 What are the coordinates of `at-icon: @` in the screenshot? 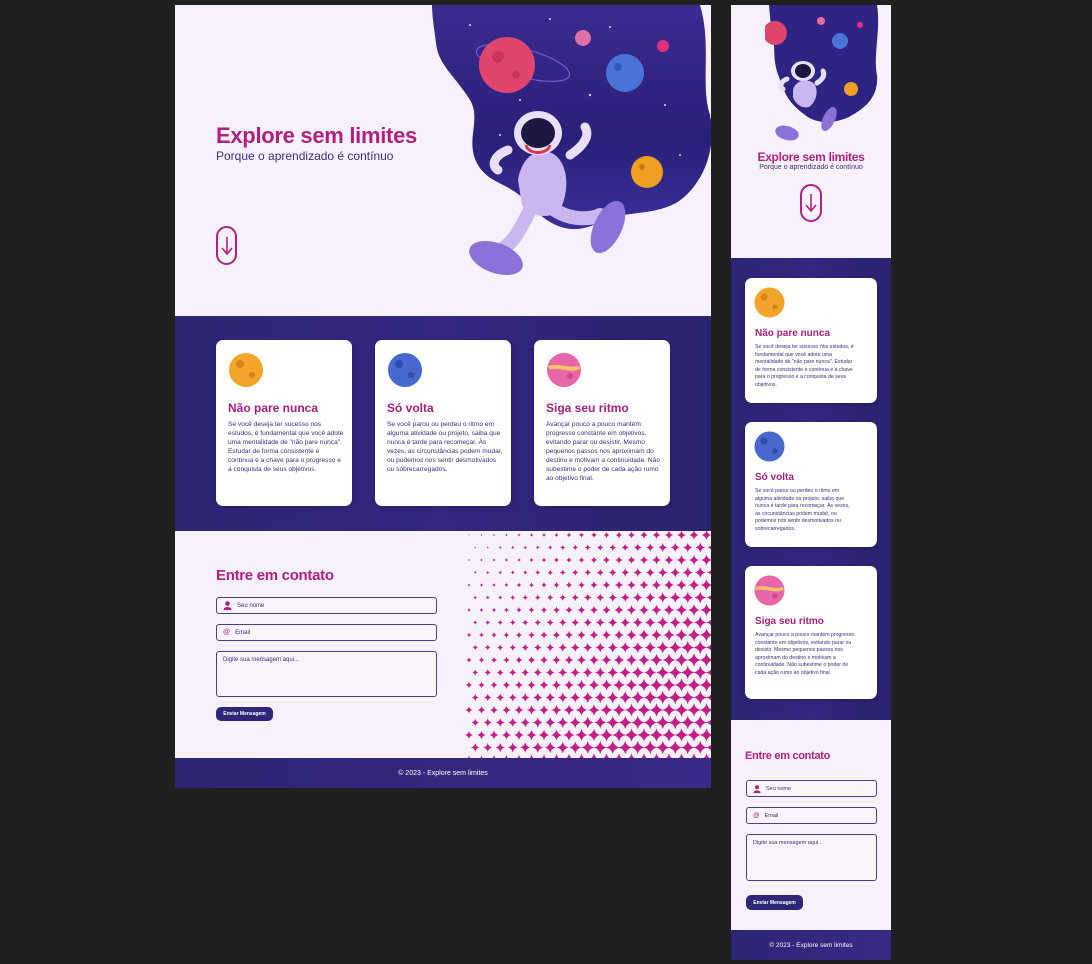 It's located at (756, 815).